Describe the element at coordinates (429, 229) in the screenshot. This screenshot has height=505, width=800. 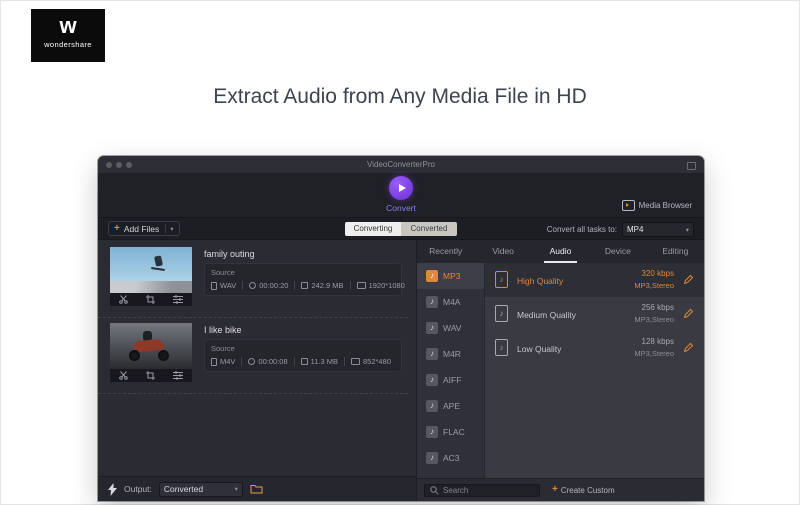
I see `tab-converted: Converted` at that location.